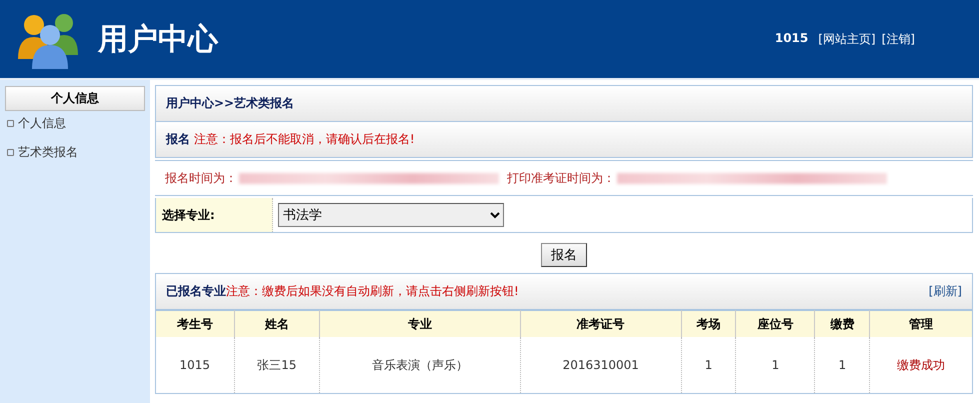  I want to click on user-id: 1015, so click(791, 38).